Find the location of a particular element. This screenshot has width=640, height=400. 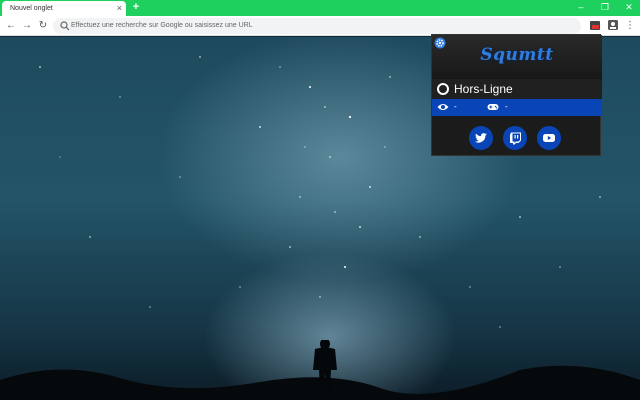

viewers-count: - is located at coordinates (455, 106).